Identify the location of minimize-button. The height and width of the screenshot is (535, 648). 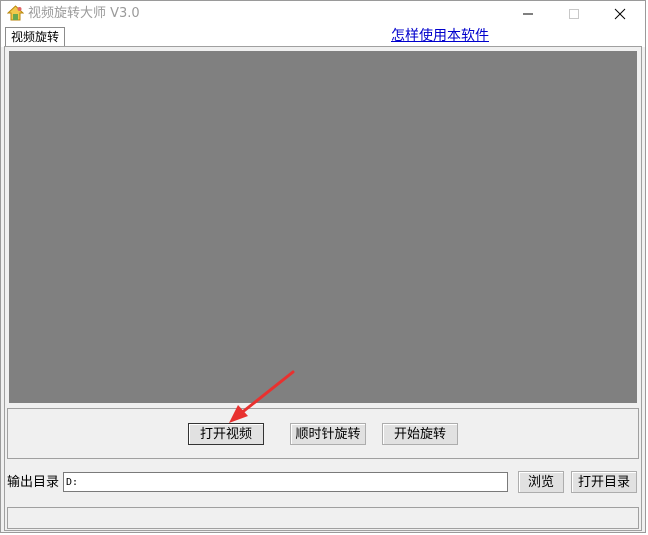
(528, 14).